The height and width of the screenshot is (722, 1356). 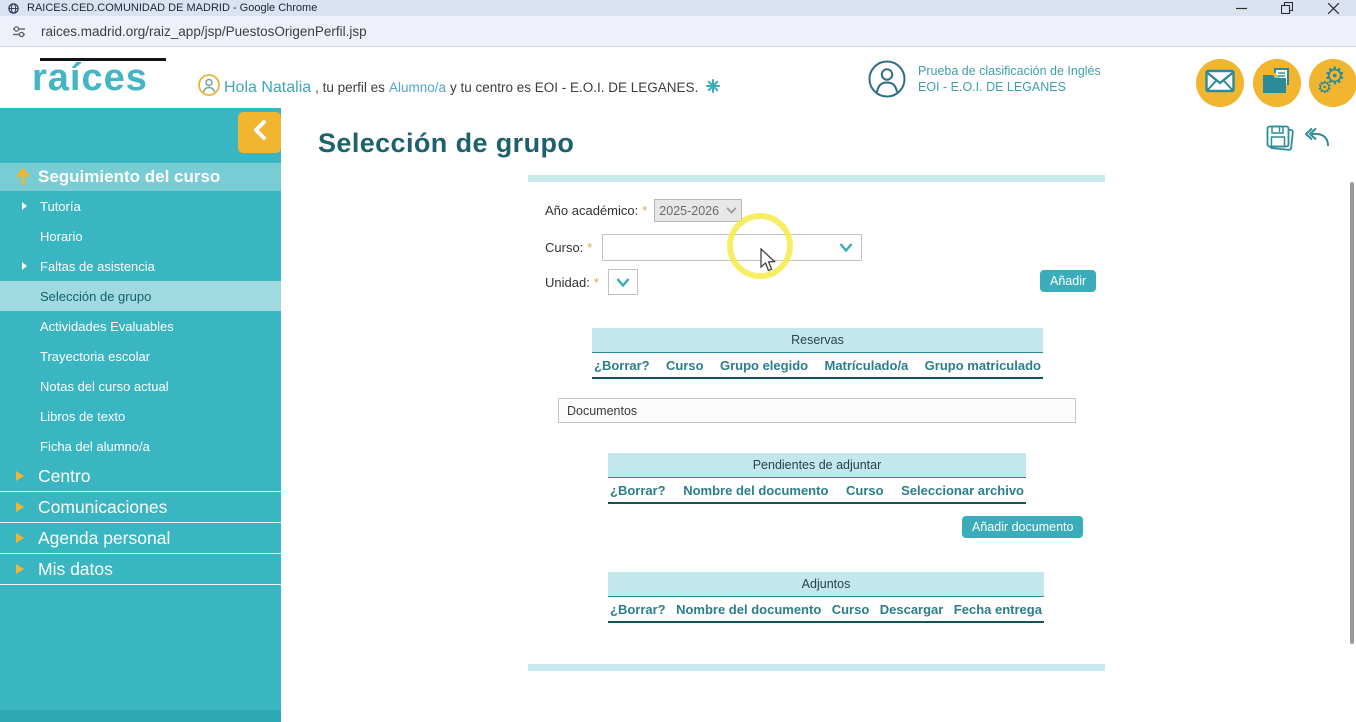 I want to click on page-actions, so click(x=1299, y=140).